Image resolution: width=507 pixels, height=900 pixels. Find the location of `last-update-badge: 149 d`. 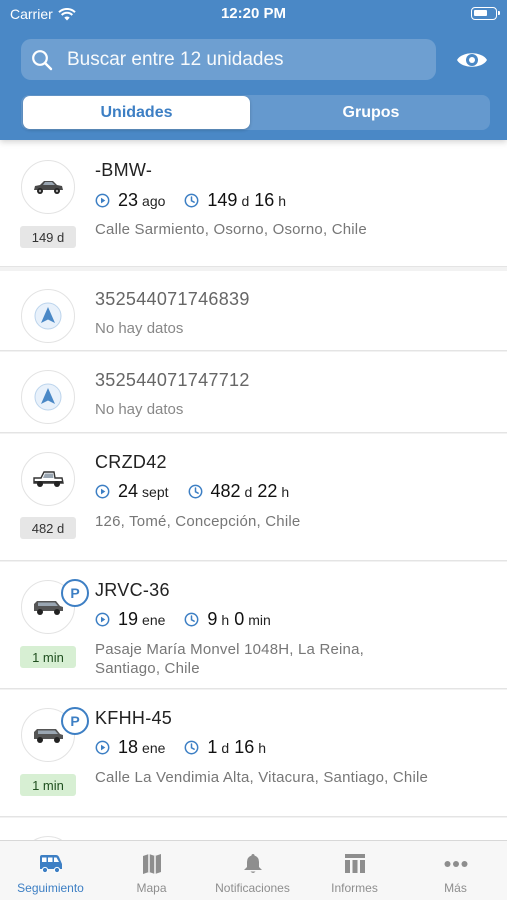

last-update-badge: 149 d is located at coordinates (48, 237).